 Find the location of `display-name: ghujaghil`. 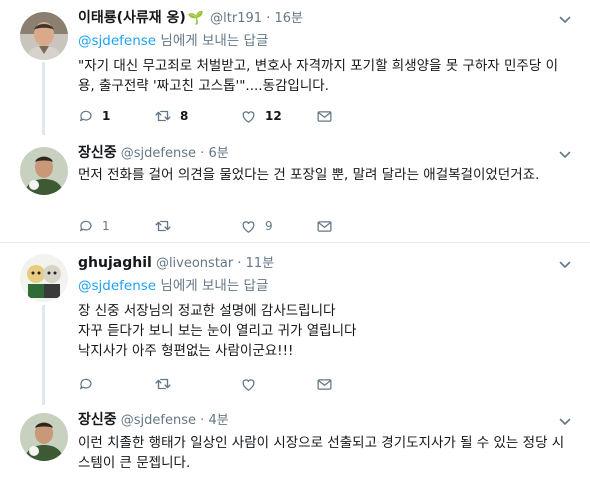

display-name: ghujaghil is located at coordinates (115, 263).